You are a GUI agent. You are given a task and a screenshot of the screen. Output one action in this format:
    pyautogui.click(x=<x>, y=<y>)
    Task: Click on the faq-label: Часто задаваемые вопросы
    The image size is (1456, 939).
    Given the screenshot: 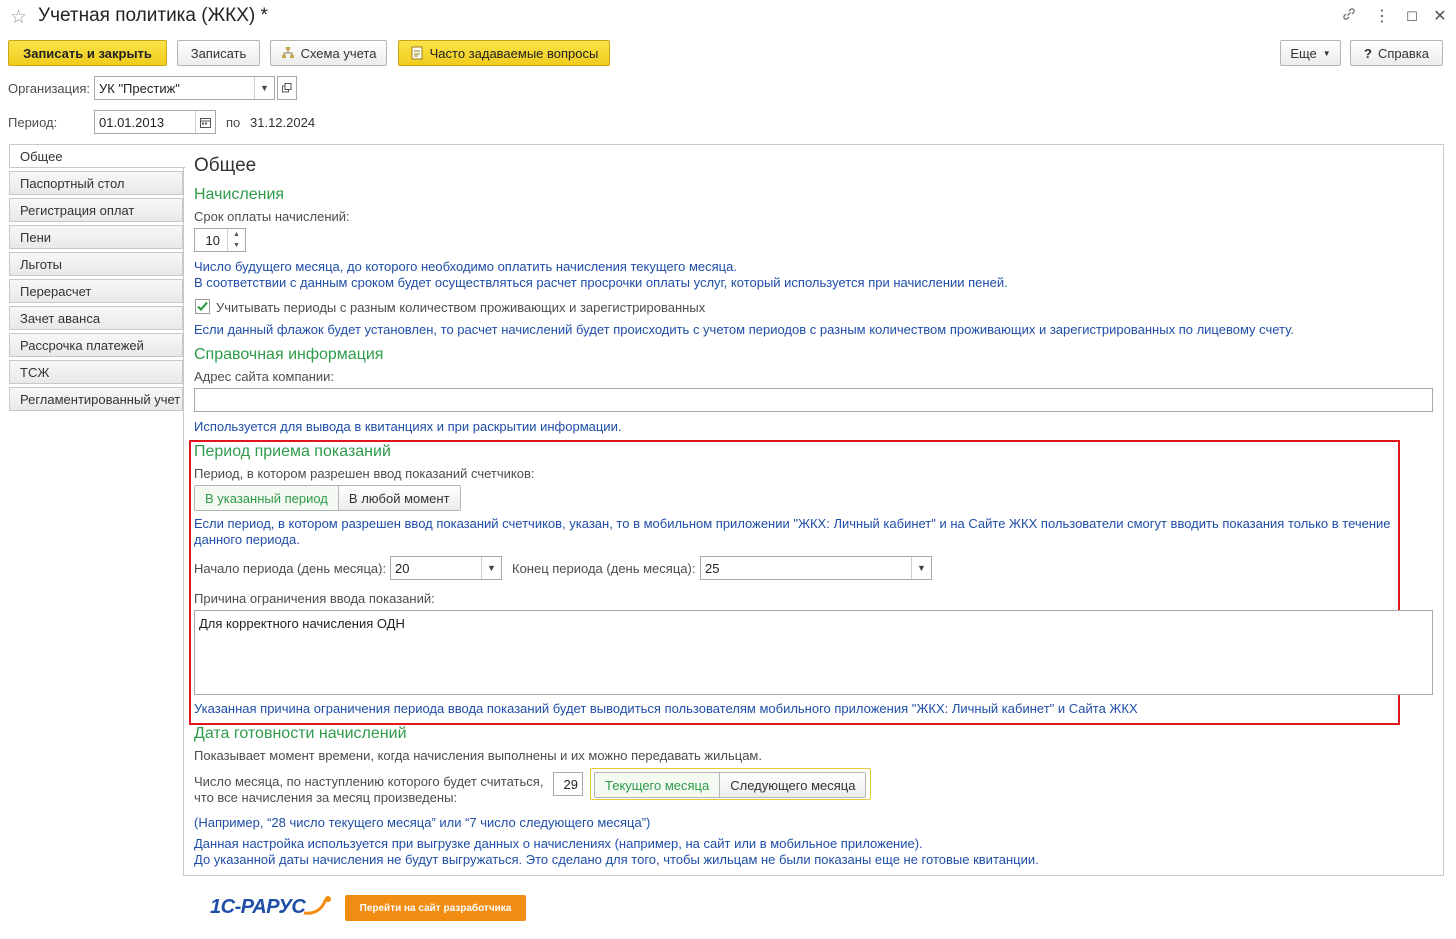 What is the action you would take?
    pyautogui.click(x=514, y=53)
    